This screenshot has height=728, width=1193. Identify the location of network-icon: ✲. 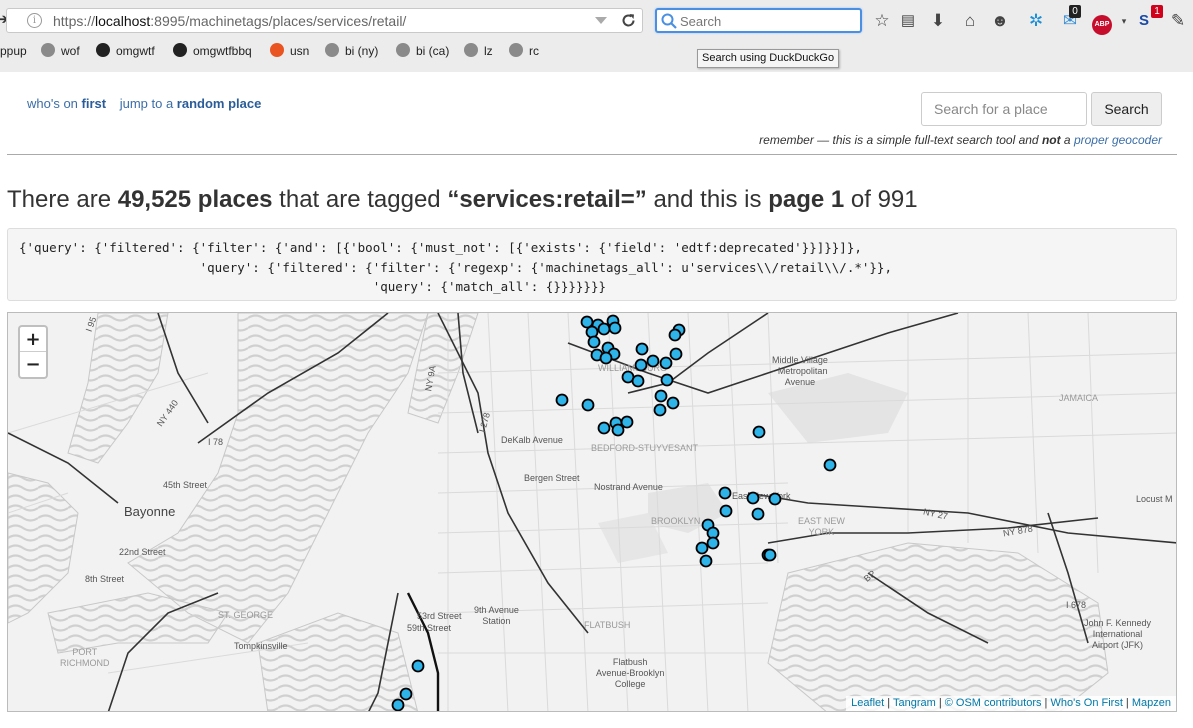
(1036, 21).